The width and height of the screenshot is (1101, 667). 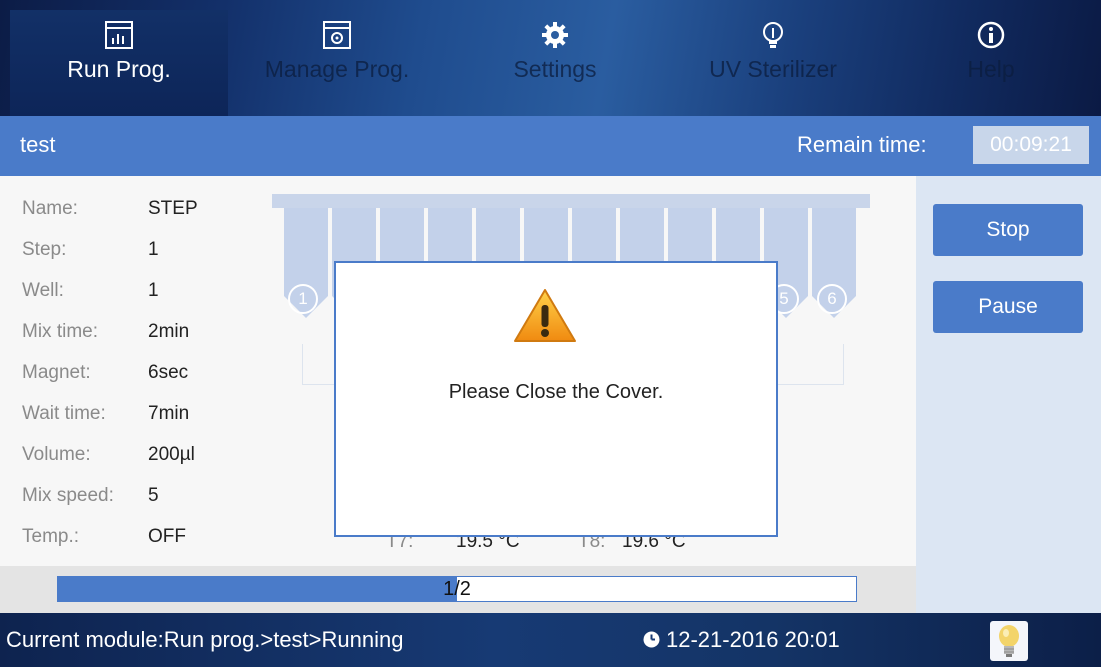 What do you see at coordinates (56, 454) in the screenshot?
I see `param-label: Volume:` at bounding box center [56, 454].